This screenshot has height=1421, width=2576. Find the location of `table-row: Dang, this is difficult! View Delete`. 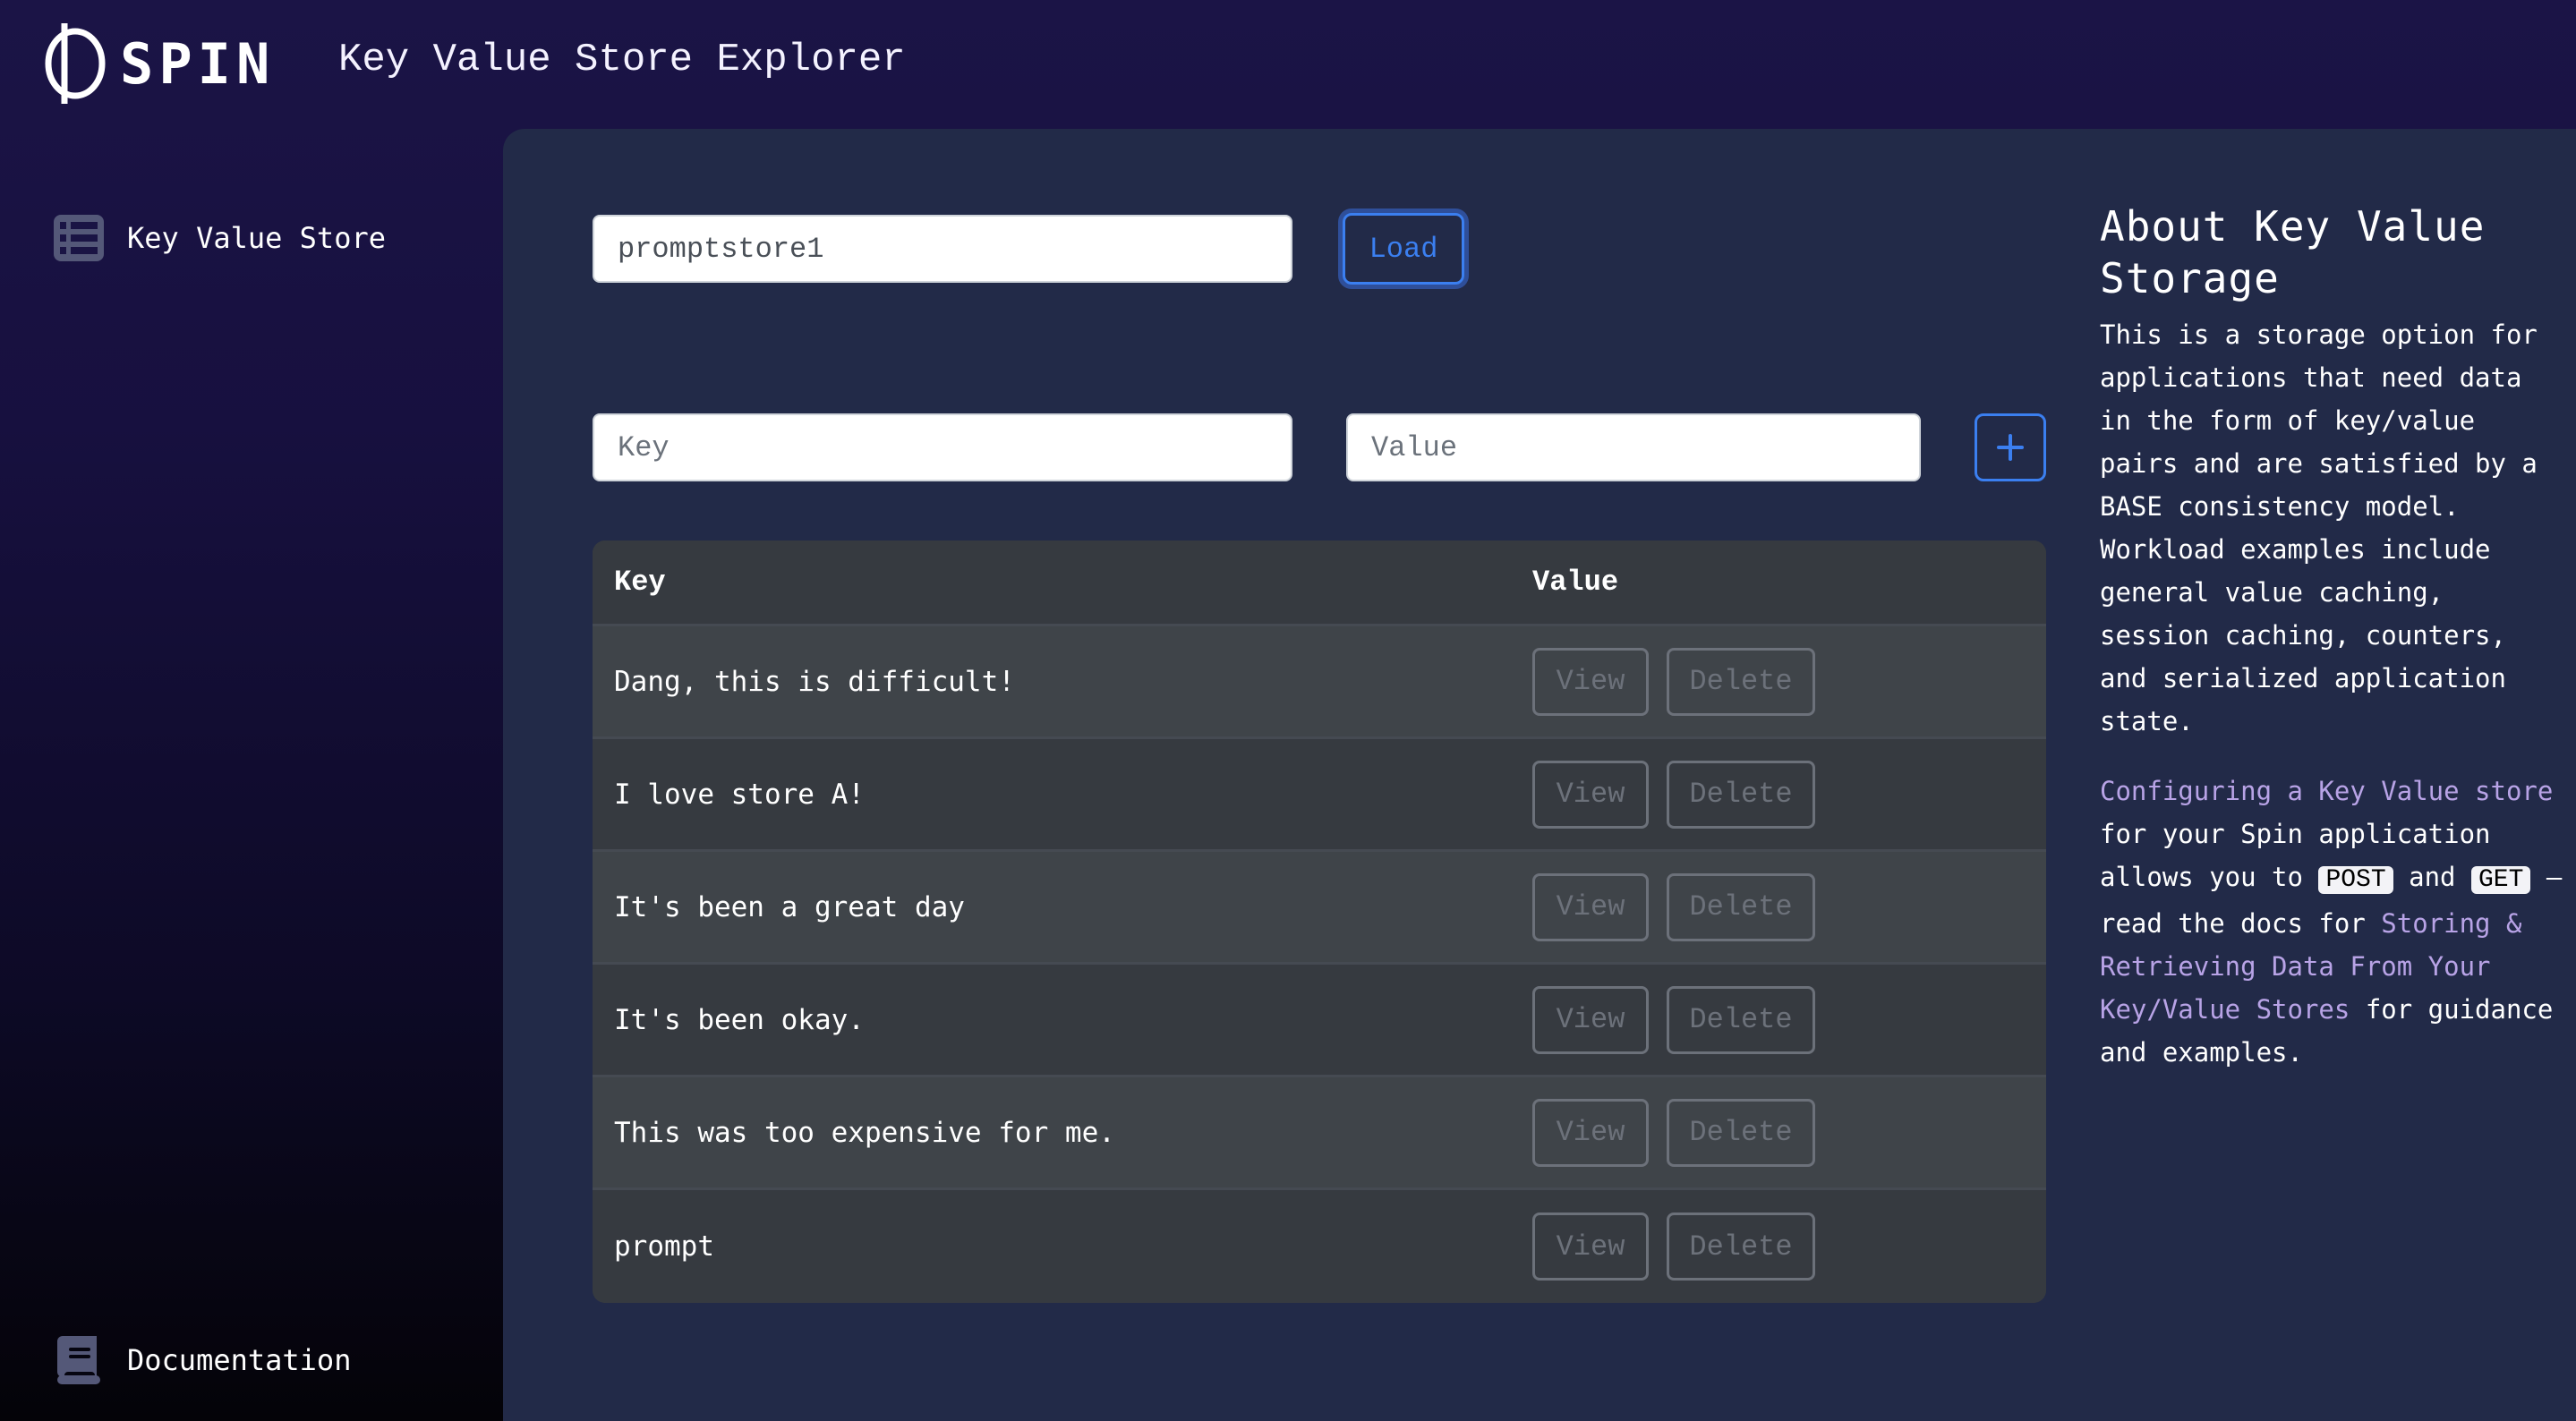

table-row: Dang, this is difficult! View Delete is located at coordinates (1319, 682).